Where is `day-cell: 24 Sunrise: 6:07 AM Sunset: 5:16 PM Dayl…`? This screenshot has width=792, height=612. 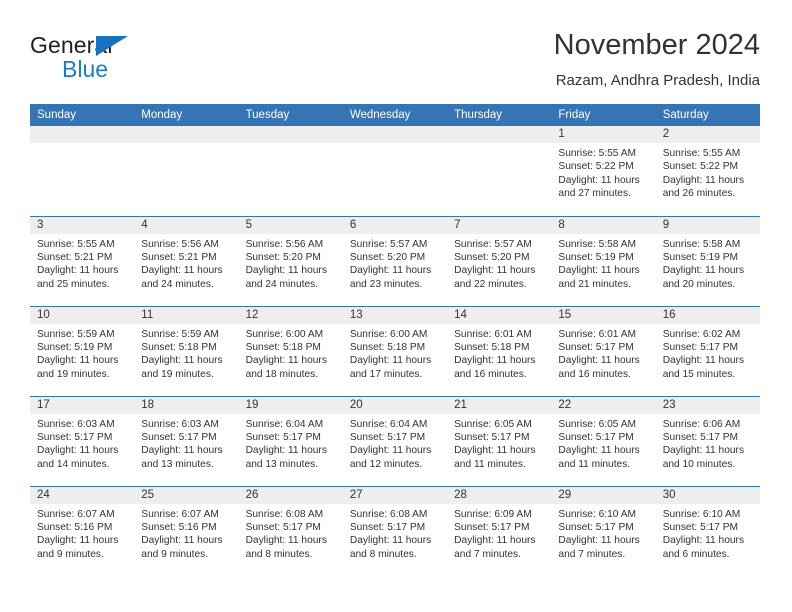 day-cell: 24 Sunrise: 6:07 AM Sunset: 5:16 PM Dayl… is located at coordinates (82, 530).